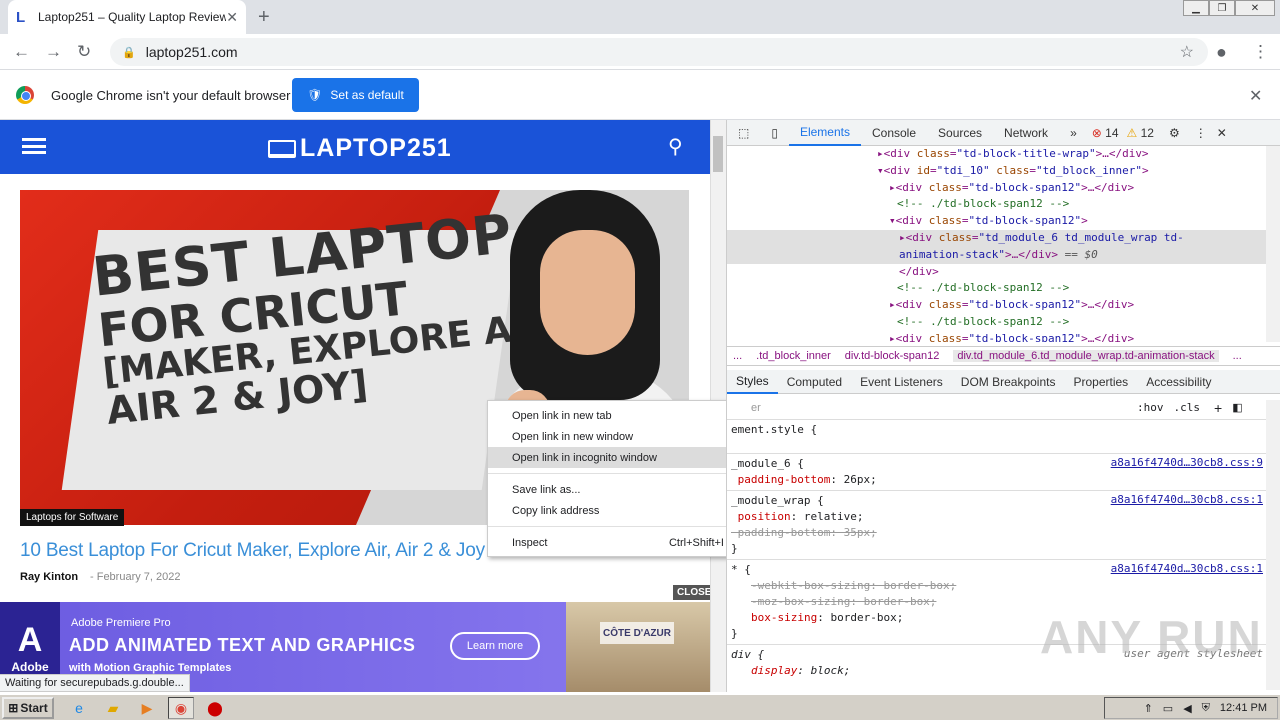 The image size is (1280, 720). What do you see at coordinates (1187, 52) in the screenshot?
I see `bookmark-star-icon: ☆` at bounding box center [1187, 52].